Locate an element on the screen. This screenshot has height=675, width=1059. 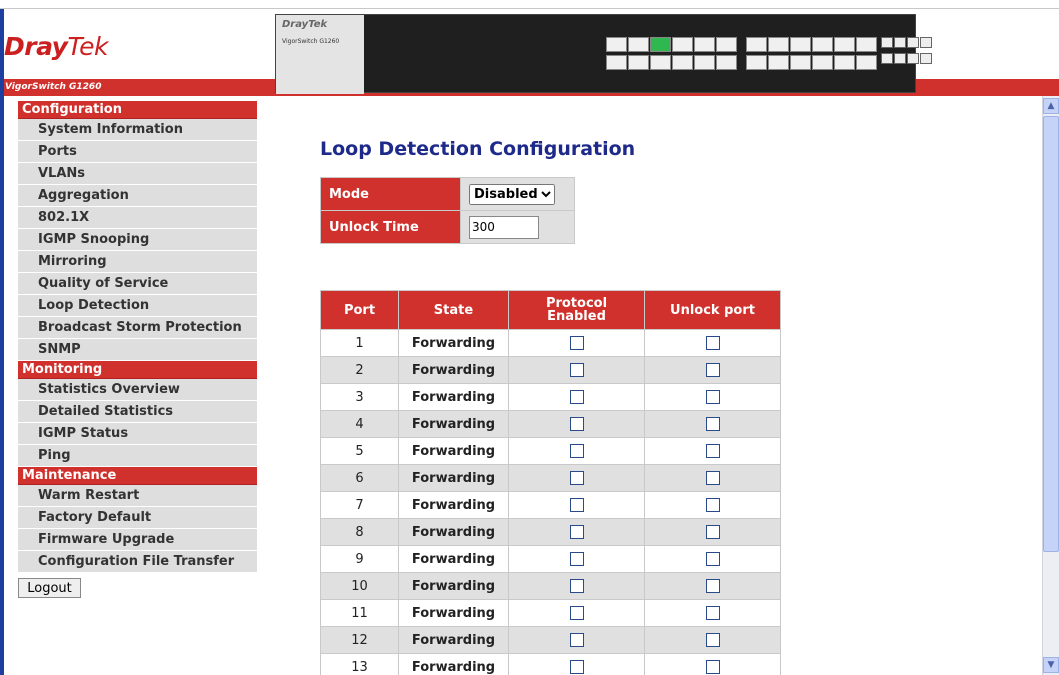
sidebar-item-snmp: SNMP is located at coordinates (137, 350).